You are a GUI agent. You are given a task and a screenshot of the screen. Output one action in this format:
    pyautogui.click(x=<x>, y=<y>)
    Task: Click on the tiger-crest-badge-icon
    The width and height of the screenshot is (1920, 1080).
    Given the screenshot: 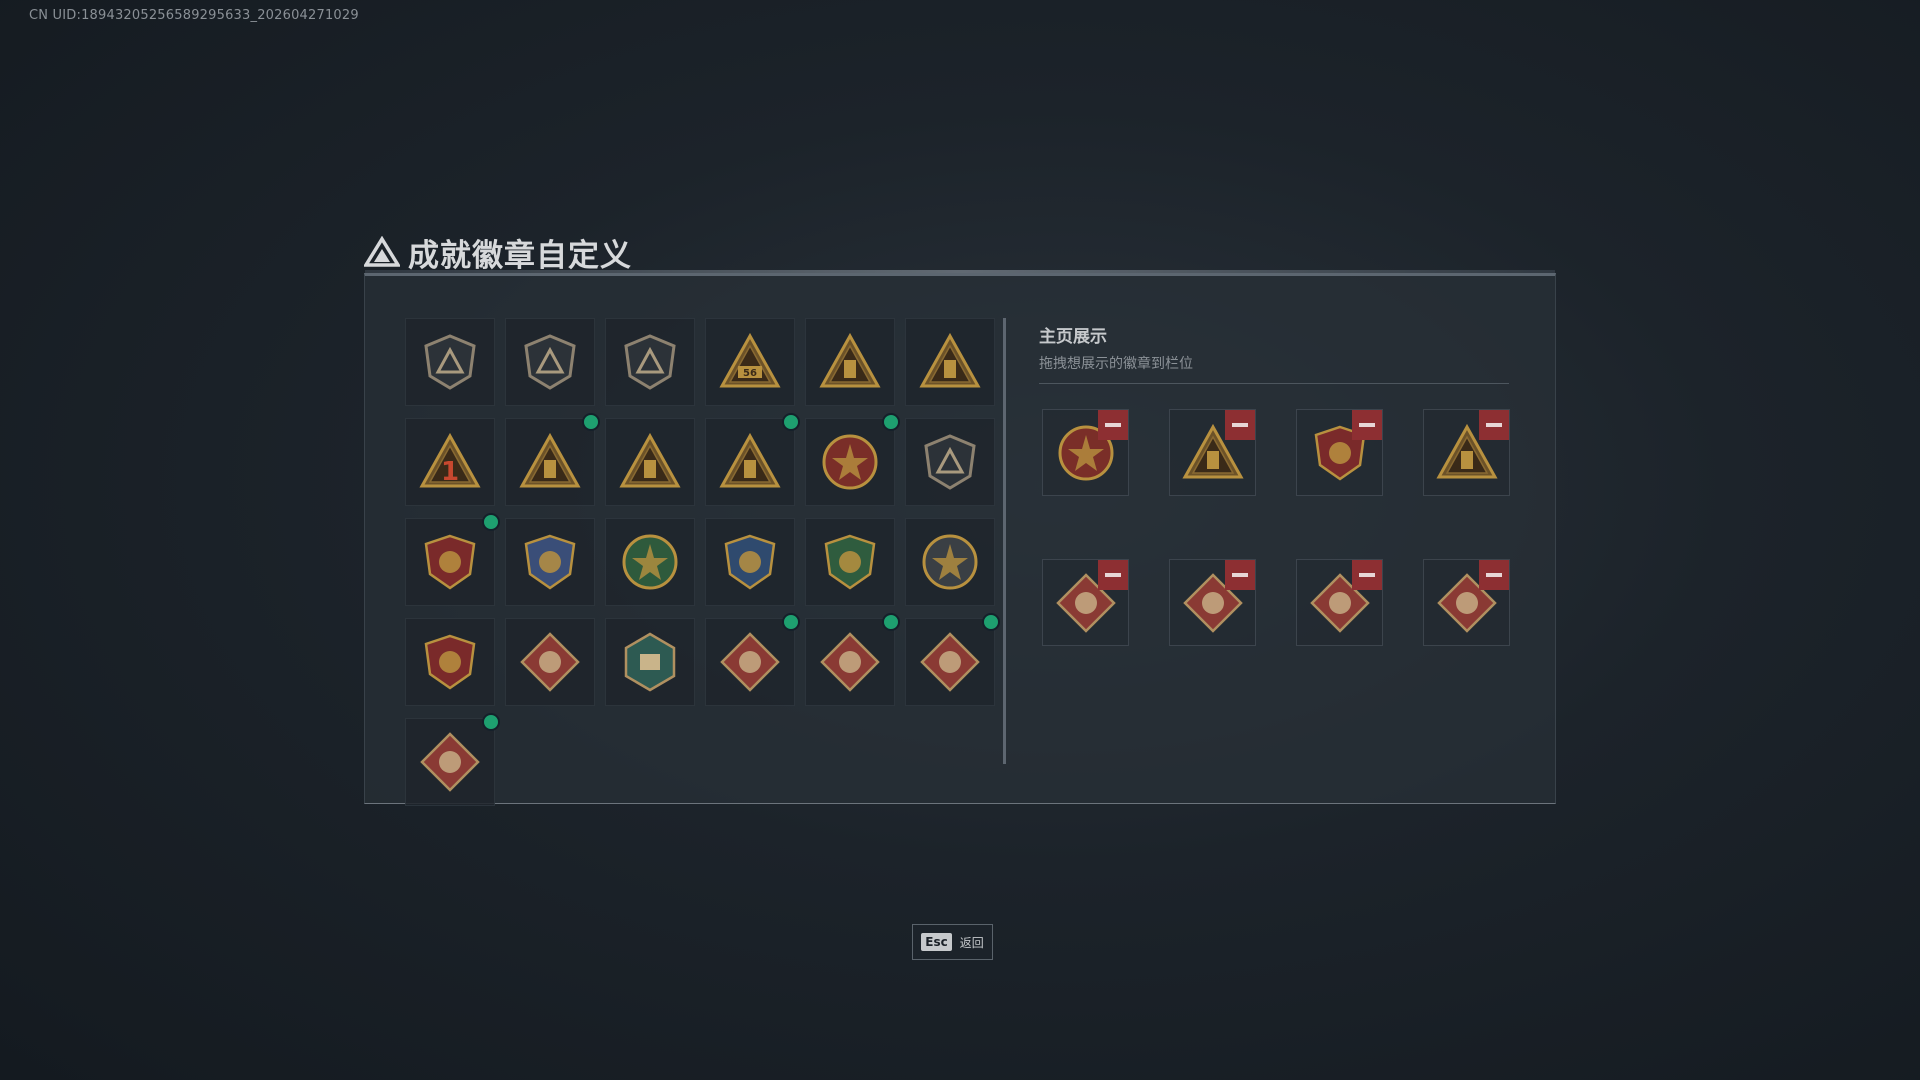 What is the action you would take?
    pyautogui.click(x=550, y=562)
    